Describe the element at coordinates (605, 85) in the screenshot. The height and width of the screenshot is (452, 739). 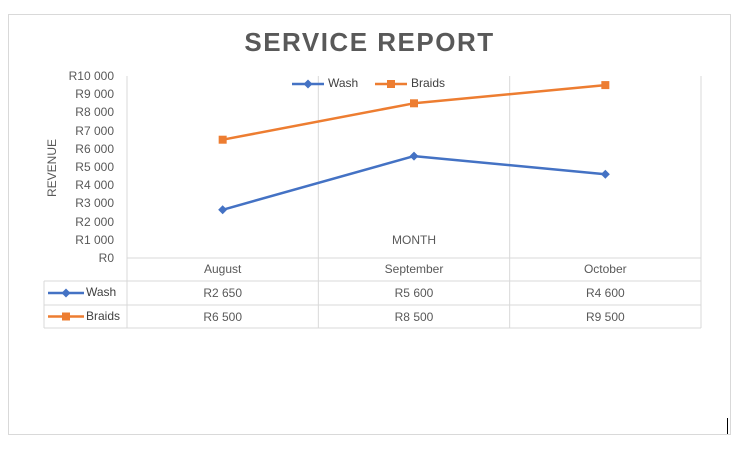
I see `data-point-braids-october` at that location.